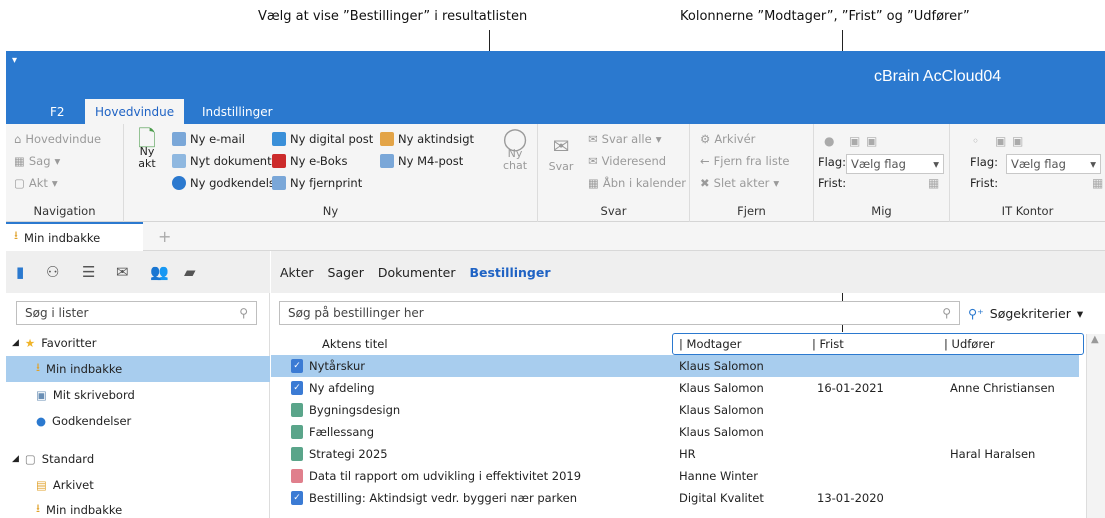  I want to click on home-icon: ⌂, so click(18, 139).